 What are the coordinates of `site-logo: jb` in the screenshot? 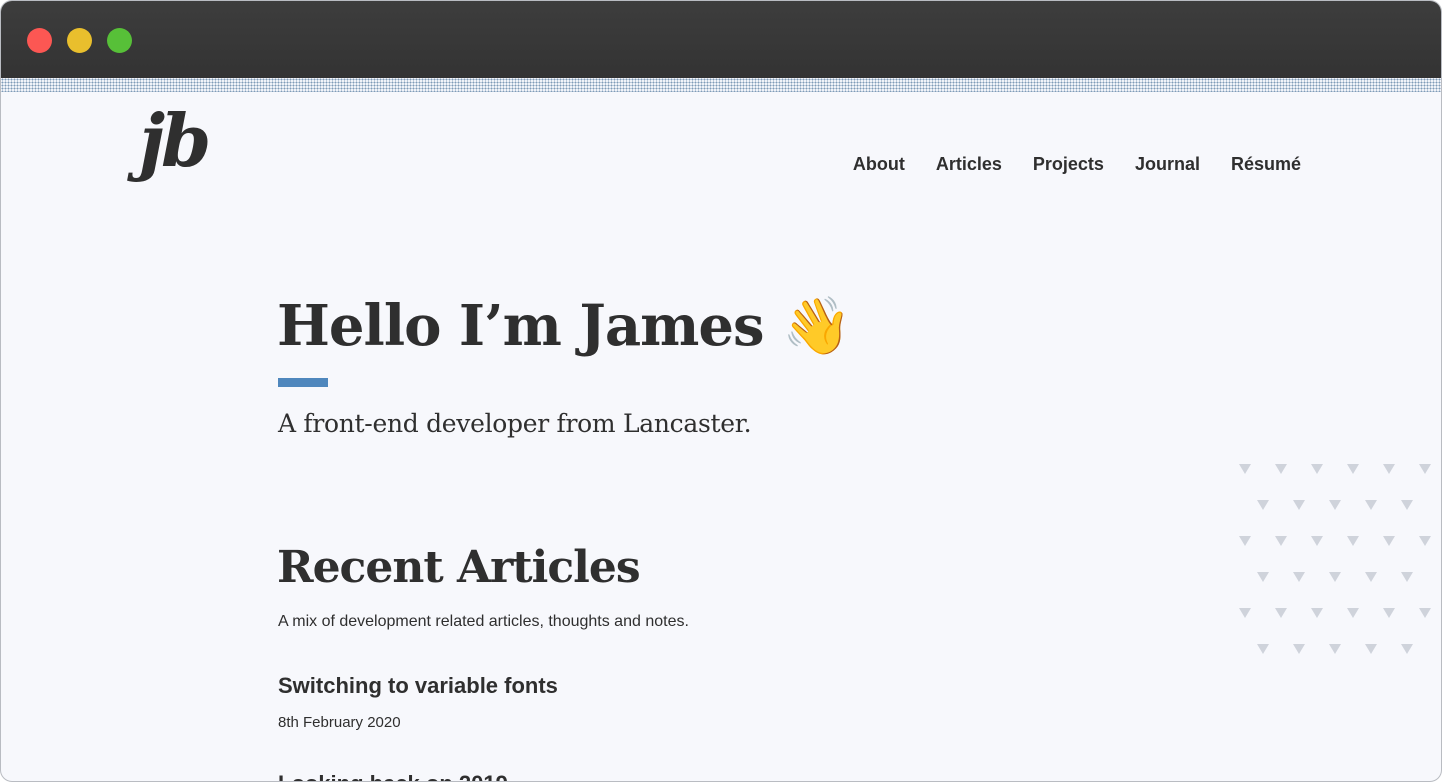 It's located at (175, 141).